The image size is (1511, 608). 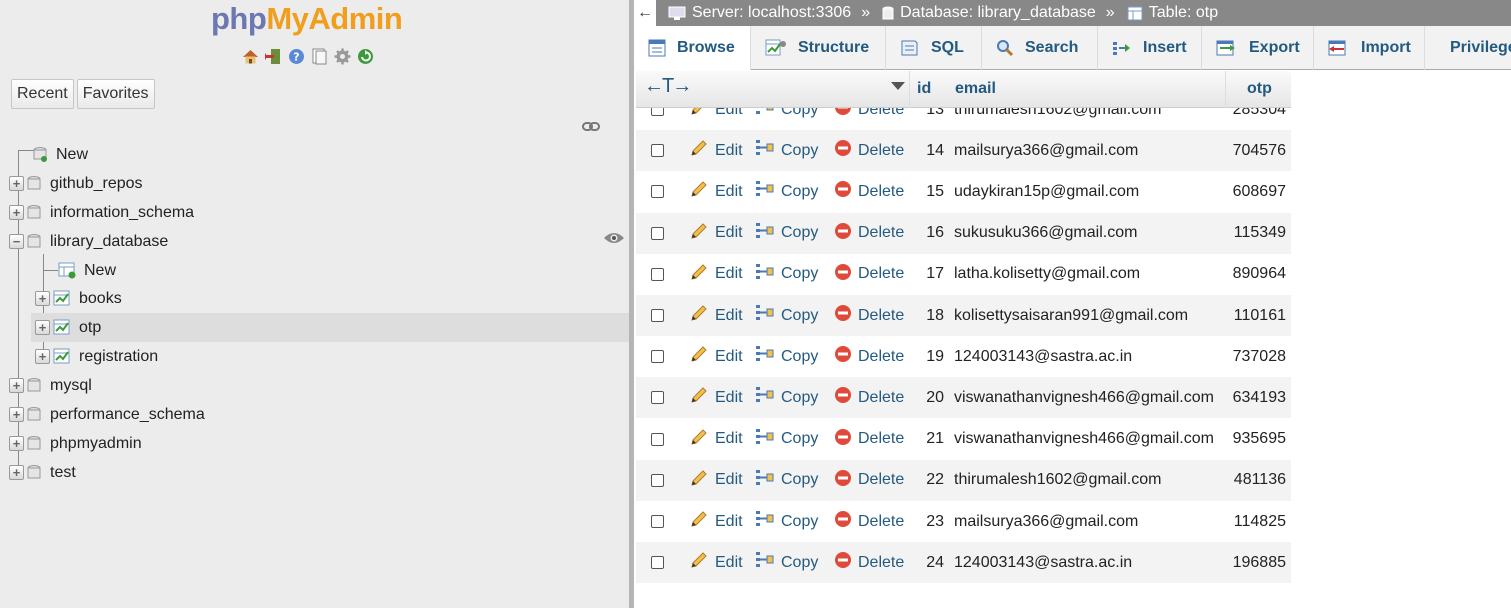 What do you see at coordinates (273, 56) in the screenshot?
I see `logout-icon` at bounding box center [273, 56].